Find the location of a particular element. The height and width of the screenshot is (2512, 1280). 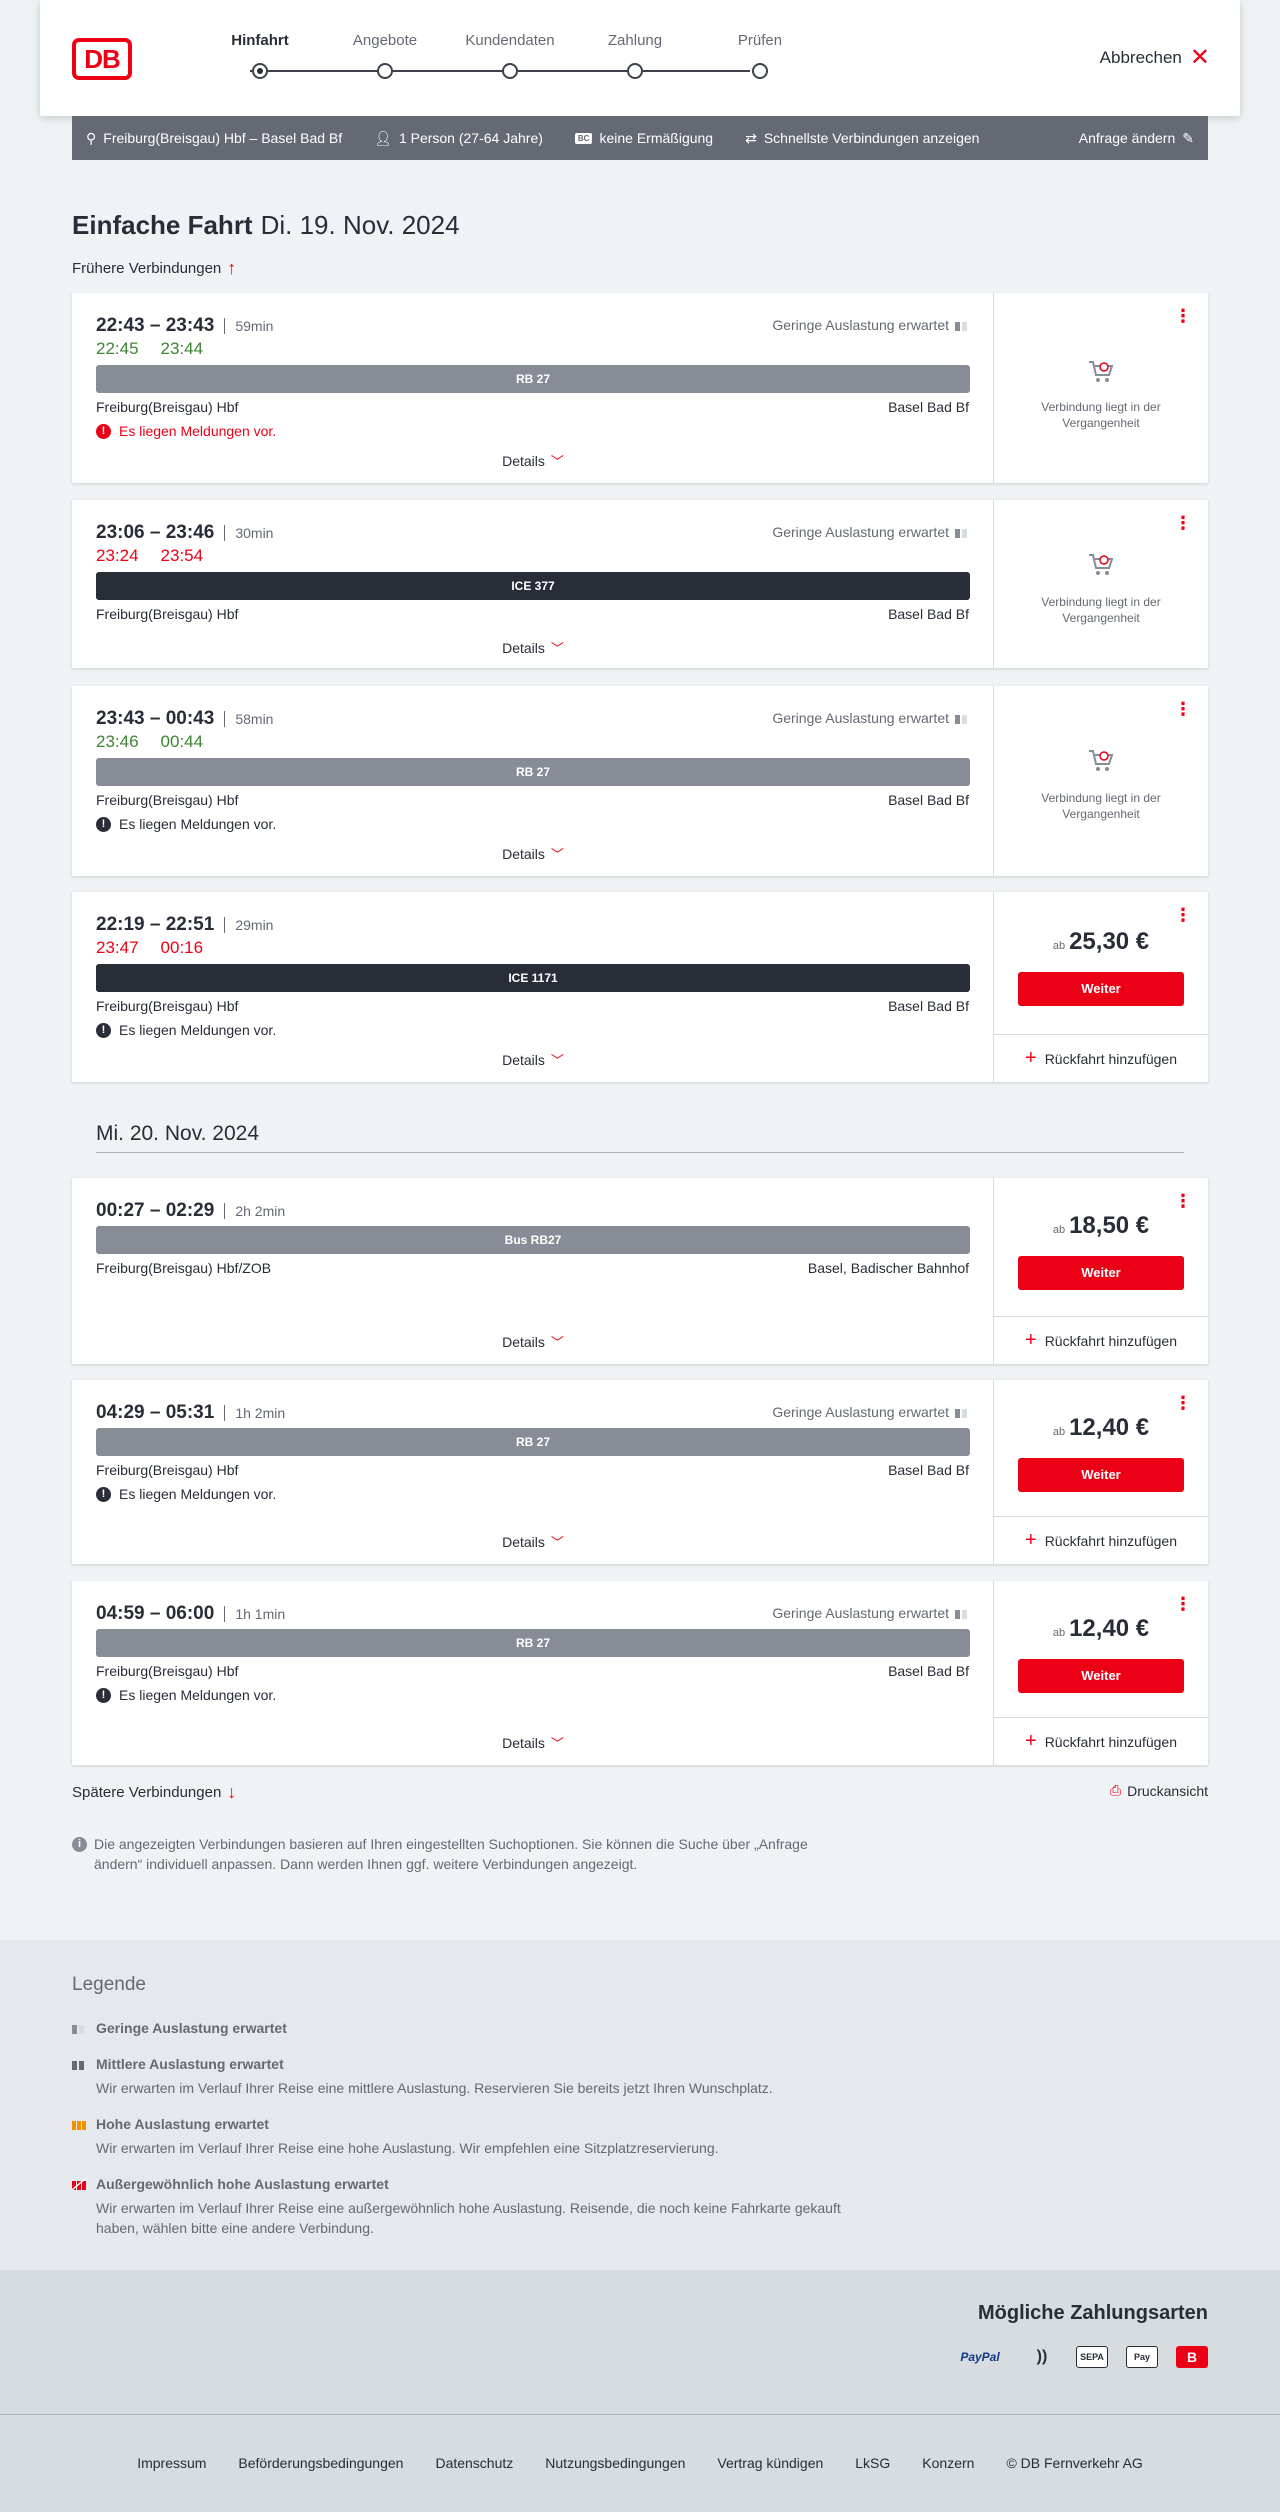

connection-times: 22:19 – 22:51 29min is located at coordinates (185, 924).